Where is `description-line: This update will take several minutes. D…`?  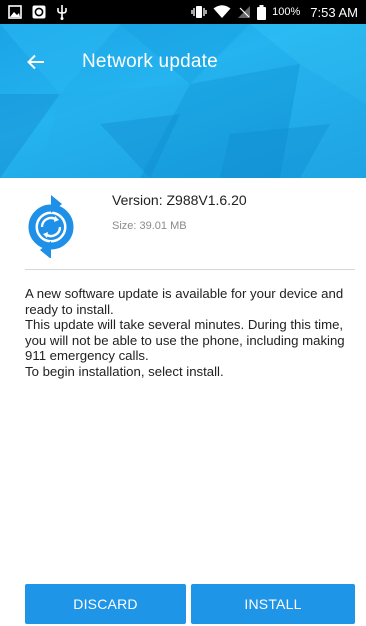 description-line: This update will take several minutes. D… is located at coordinates (185, 340).